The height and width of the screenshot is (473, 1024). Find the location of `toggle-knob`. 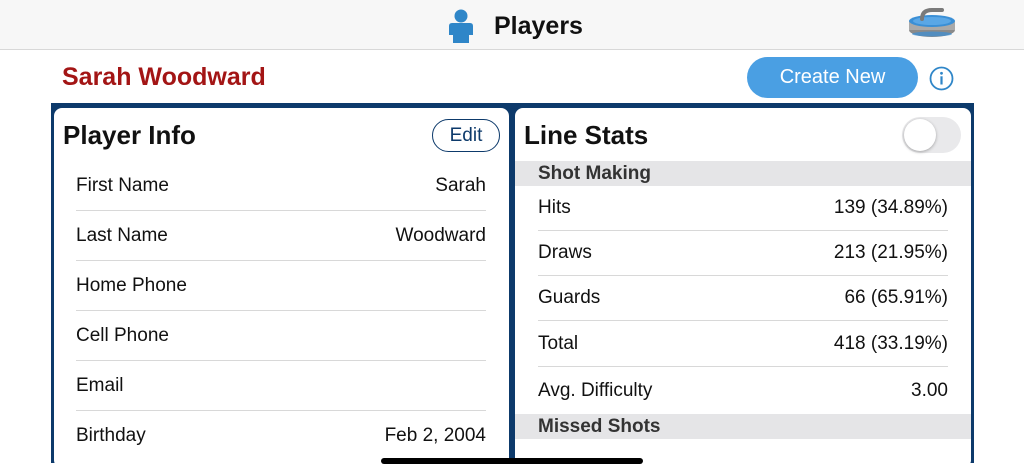

toggle-knob is located at coordinates (920, 135).